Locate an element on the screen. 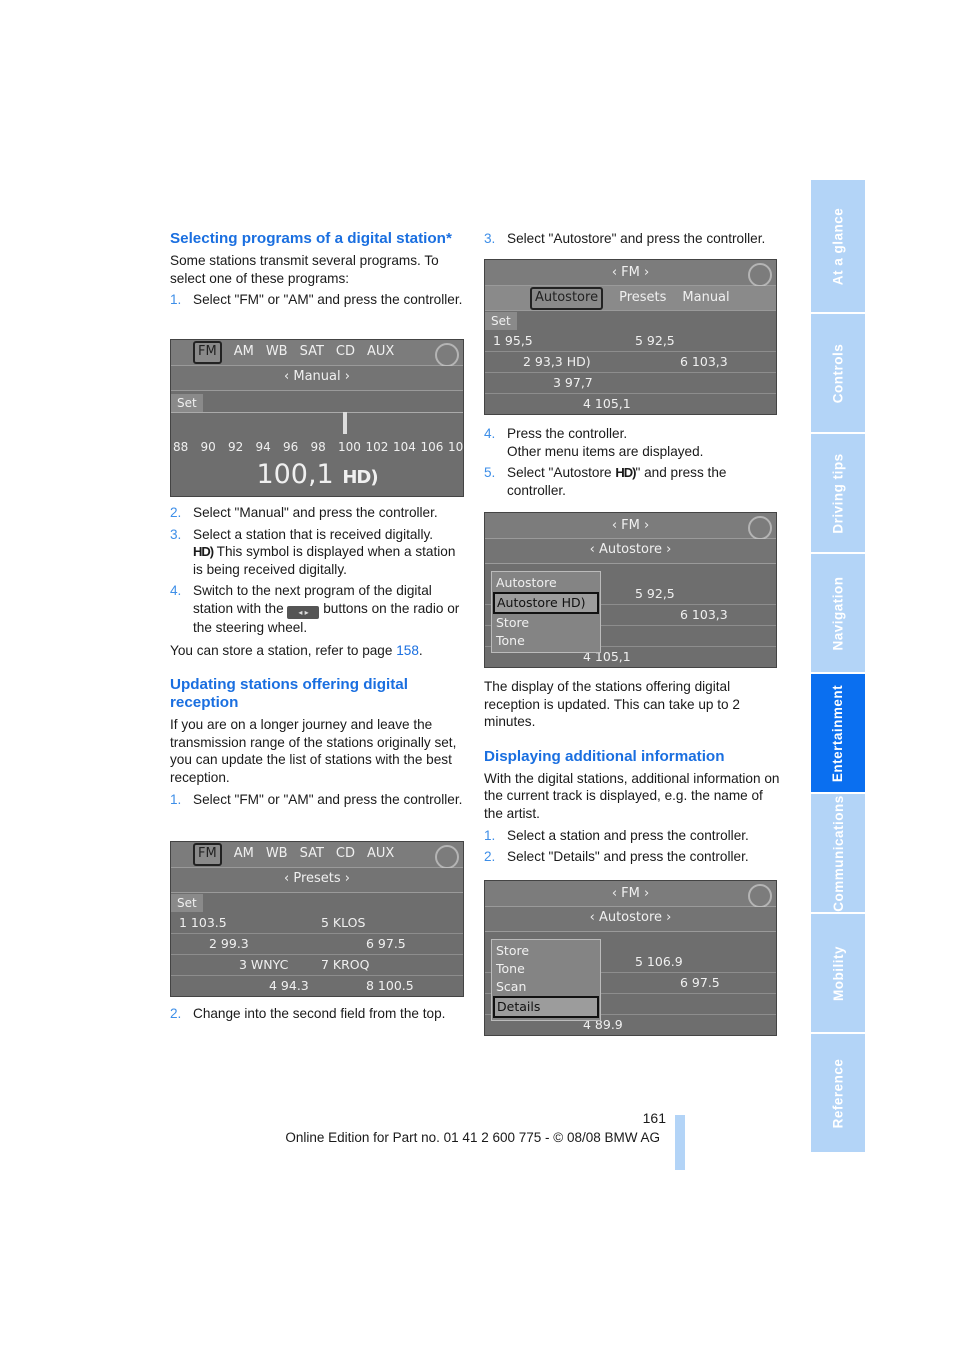 This screenshot has height=1350, width=954. station-row: 2 93,3 HD) 6 103,3 is located at coordinates (630, 362).